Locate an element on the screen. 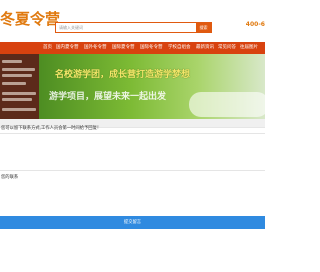  category-sidebar is located at coordinates (19, 86).